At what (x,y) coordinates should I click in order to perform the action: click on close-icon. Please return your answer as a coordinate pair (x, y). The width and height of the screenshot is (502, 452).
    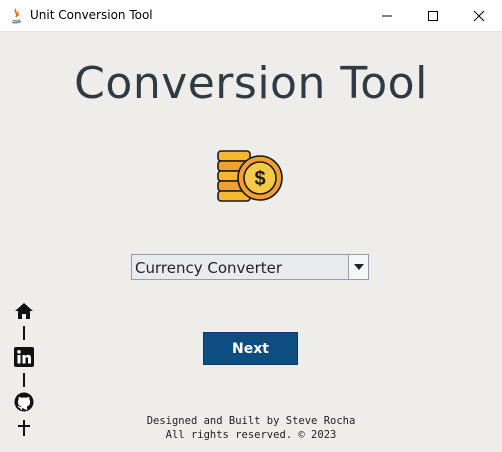
    Looking at the image, I should click on (479, 16).